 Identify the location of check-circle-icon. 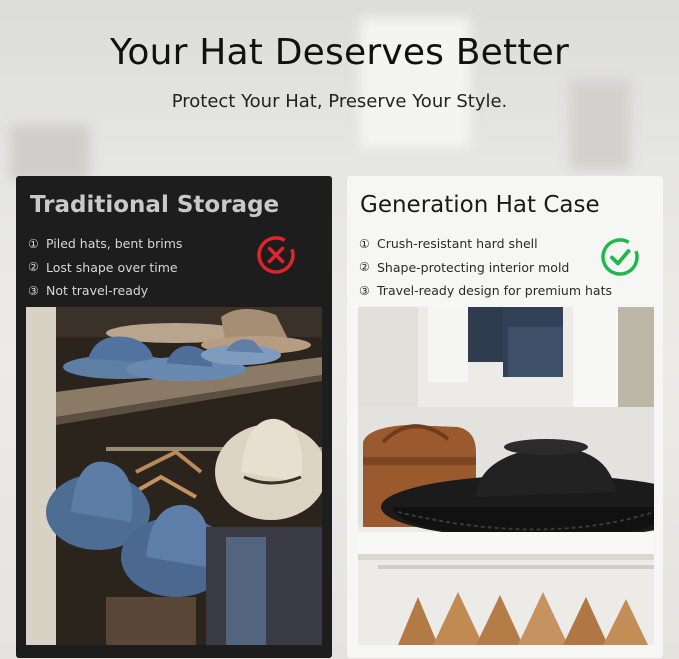
(620, 257).